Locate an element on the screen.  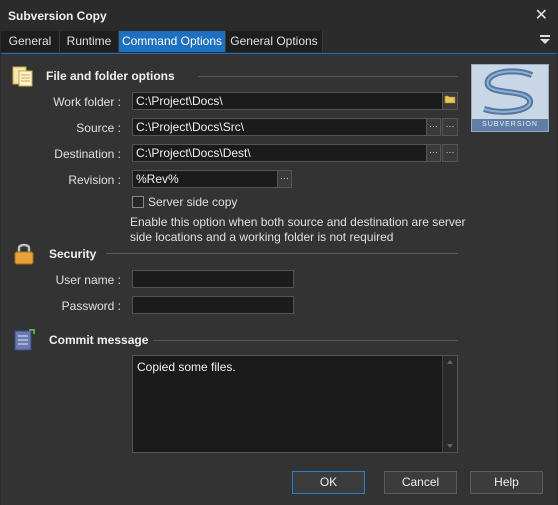
revision-label: Revision : is located at coordinates (94, 180).